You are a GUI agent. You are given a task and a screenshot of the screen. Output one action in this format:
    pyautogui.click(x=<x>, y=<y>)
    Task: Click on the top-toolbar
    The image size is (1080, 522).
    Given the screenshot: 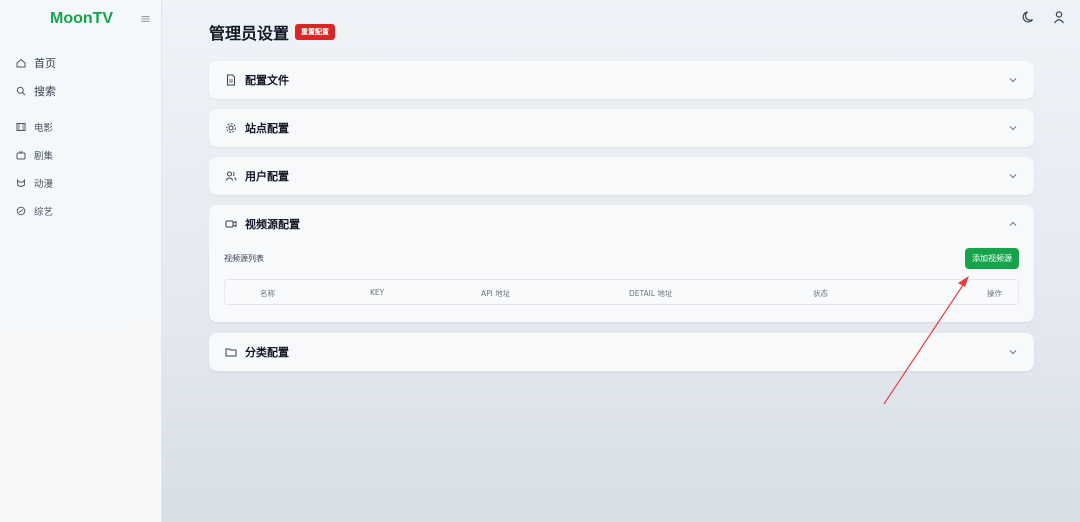 What is the action you would take?
    pyautogui.click(x=1044, y=17)
    